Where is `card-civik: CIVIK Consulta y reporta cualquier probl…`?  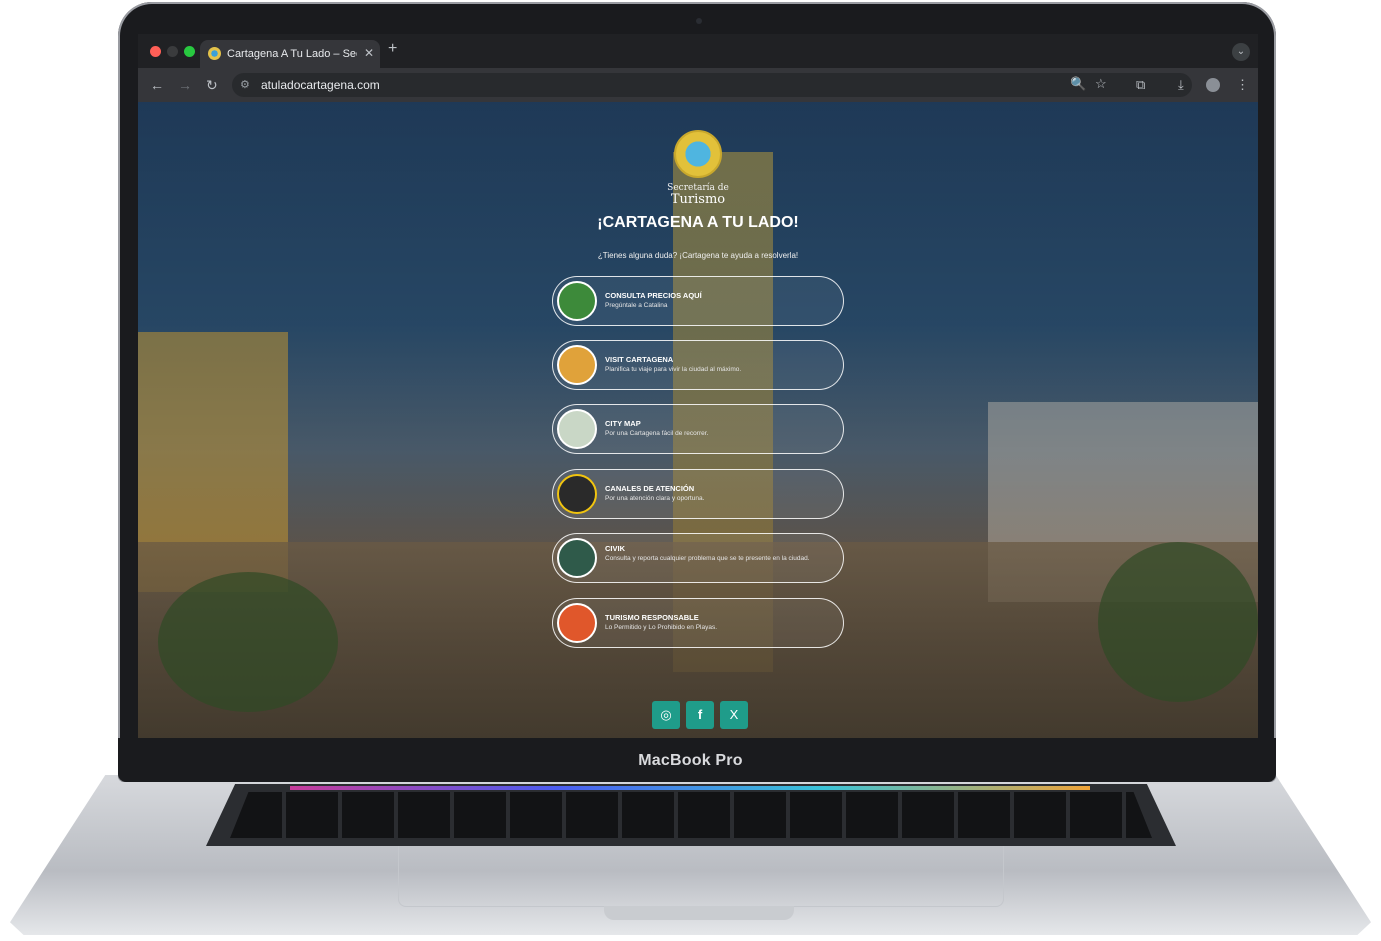
card-civik: CIVIK Consulta y reporta cualquier probl… is located at coordinates (698, 558).